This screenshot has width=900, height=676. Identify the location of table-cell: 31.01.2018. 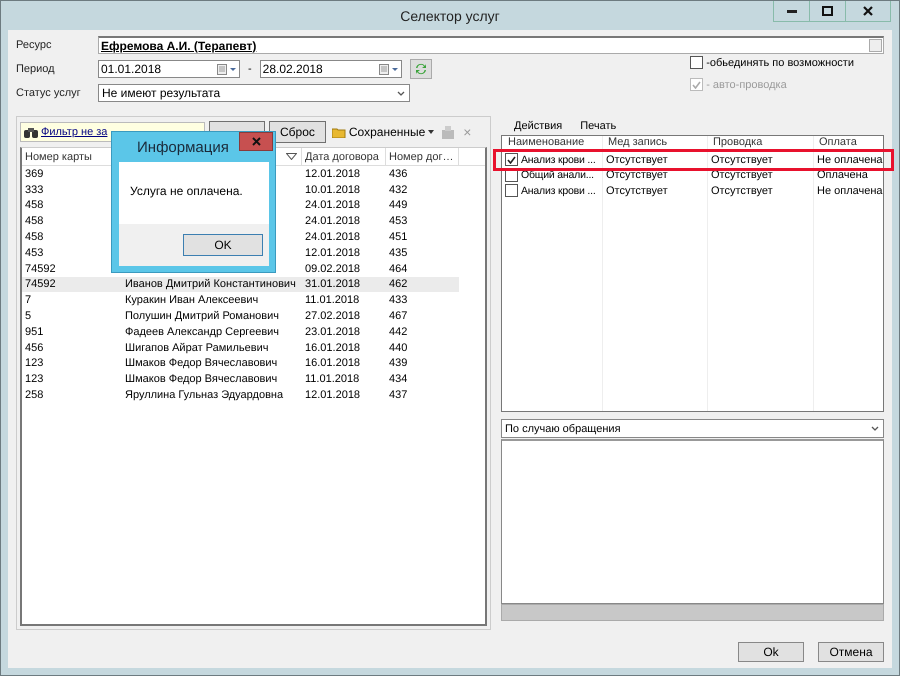
(344, 284).